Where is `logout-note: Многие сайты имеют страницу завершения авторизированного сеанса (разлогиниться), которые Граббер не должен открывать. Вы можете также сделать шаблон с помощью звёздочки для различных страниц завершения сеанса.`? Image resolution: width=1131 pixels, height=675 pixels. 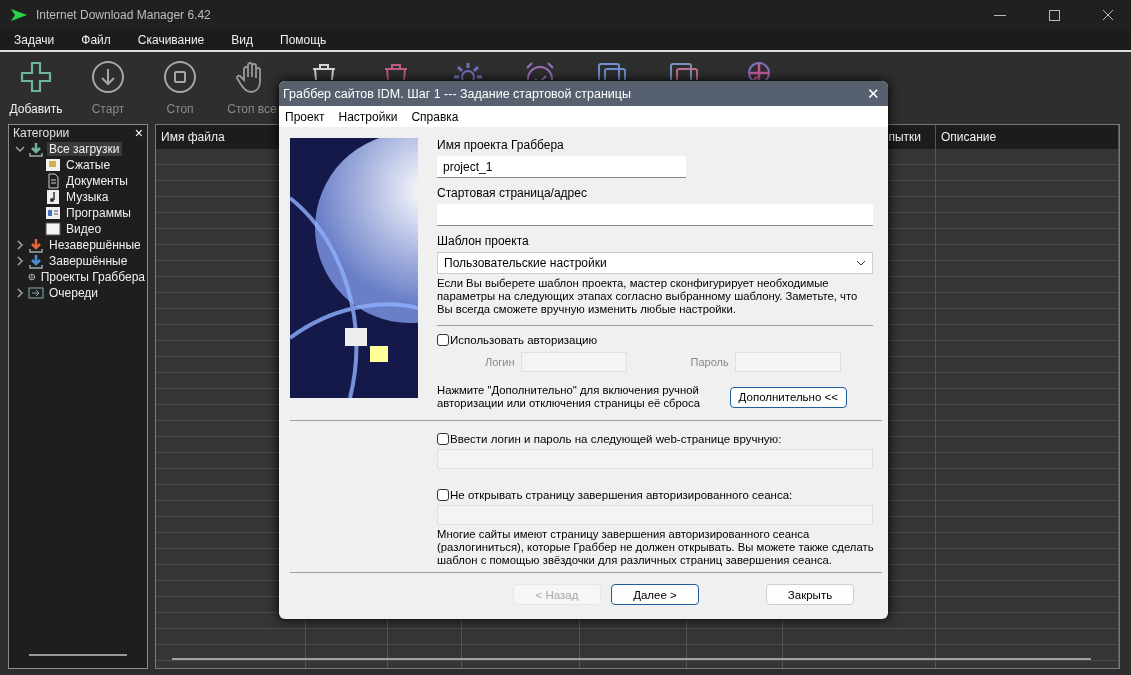 logout-note: Многие сайты имеют страницу завершения авторизированного сеанса (разлогиниться), которые Граббер не должен открывать. Вы можете также сделать шаблон с помощью звёздочки для различных страниц завершения сеанса. is located at coordinates (656, 547).